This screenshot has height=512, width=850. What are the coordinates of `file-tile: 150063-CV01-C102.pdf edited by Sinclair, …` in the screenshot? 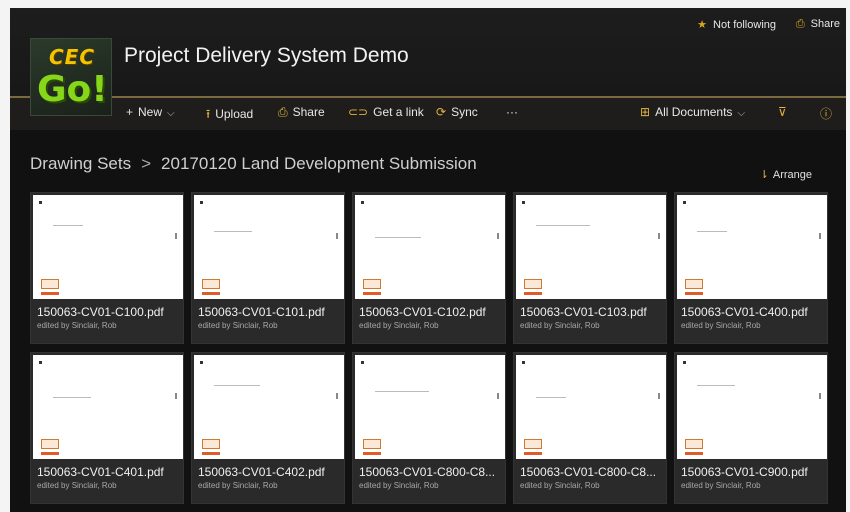 It's located at (429, 268).